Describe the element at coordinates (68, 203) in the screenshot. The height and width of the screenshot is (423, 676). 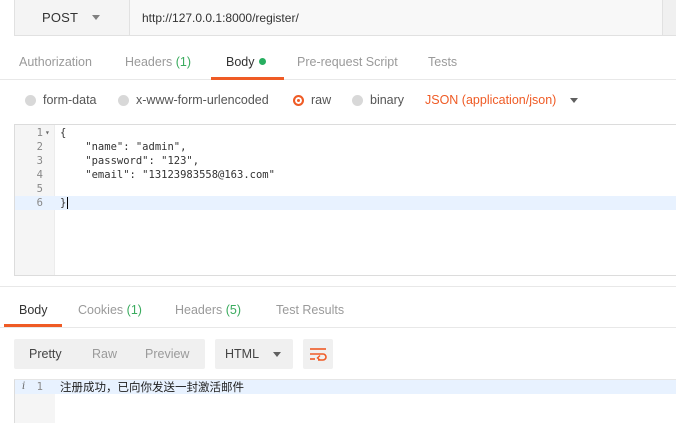
I see `text-cursor` at that location.